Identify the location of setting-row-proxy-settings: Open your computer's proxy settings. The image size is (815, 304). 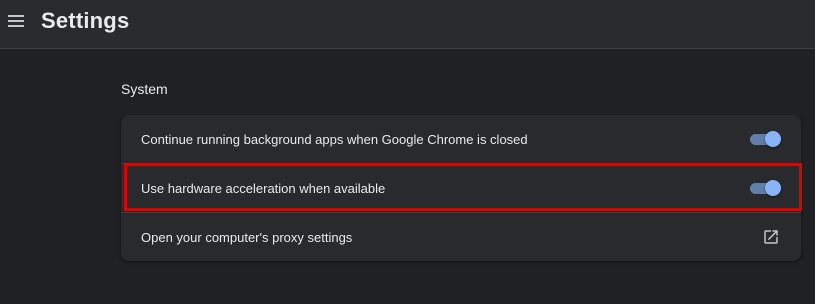
(461, 237).